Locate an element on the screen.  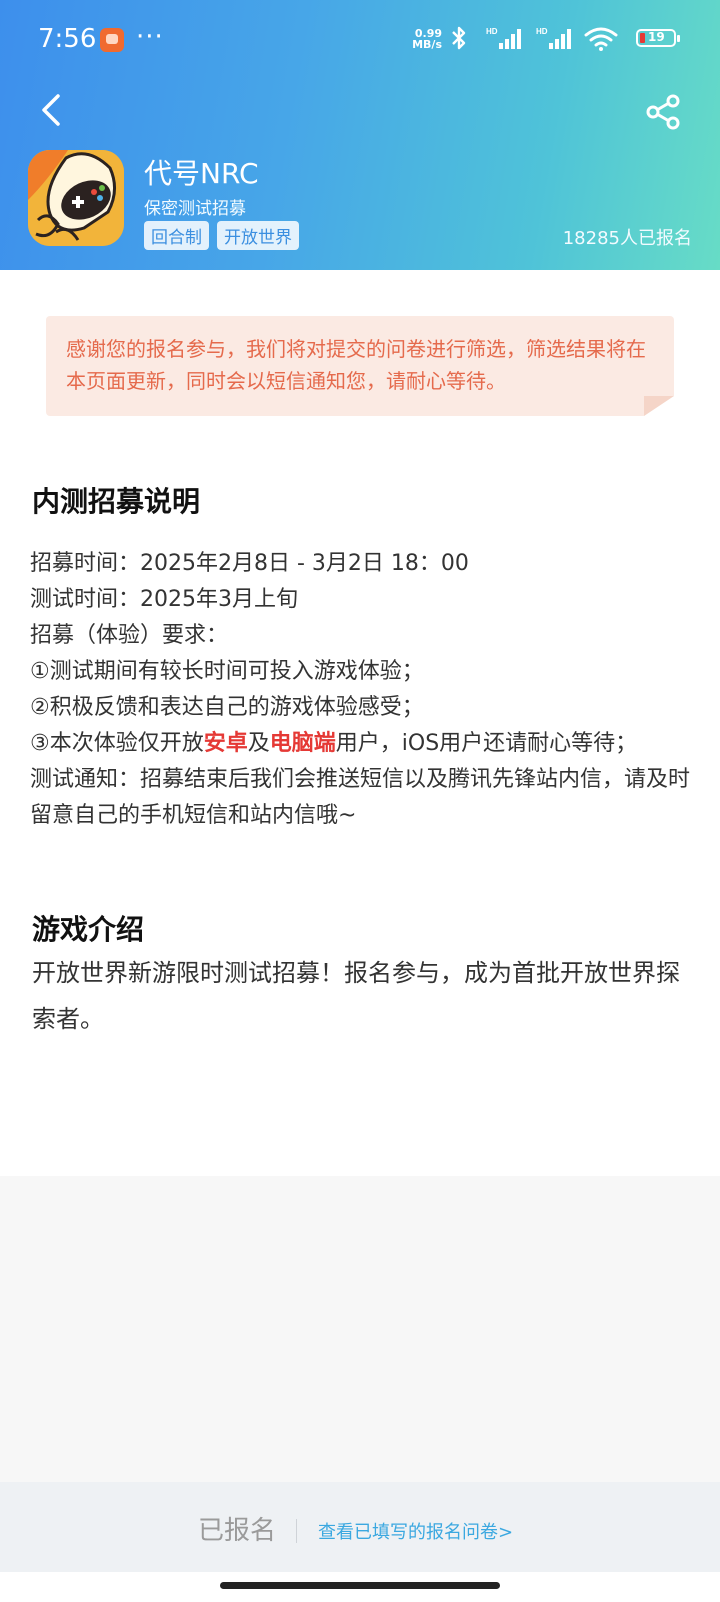
home-indicator is located at coordinates (360, 1585).